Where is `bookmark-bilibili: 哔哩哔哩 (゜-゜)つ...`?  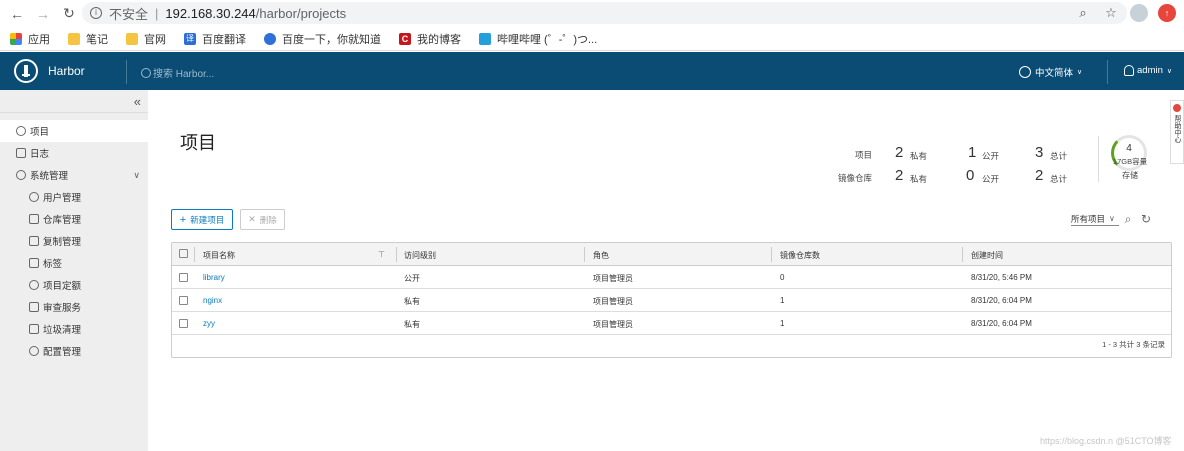
bookmark-bilibili: 哔哩哔哩 (゜-゜)つ... is located at coordinates (538, 39).